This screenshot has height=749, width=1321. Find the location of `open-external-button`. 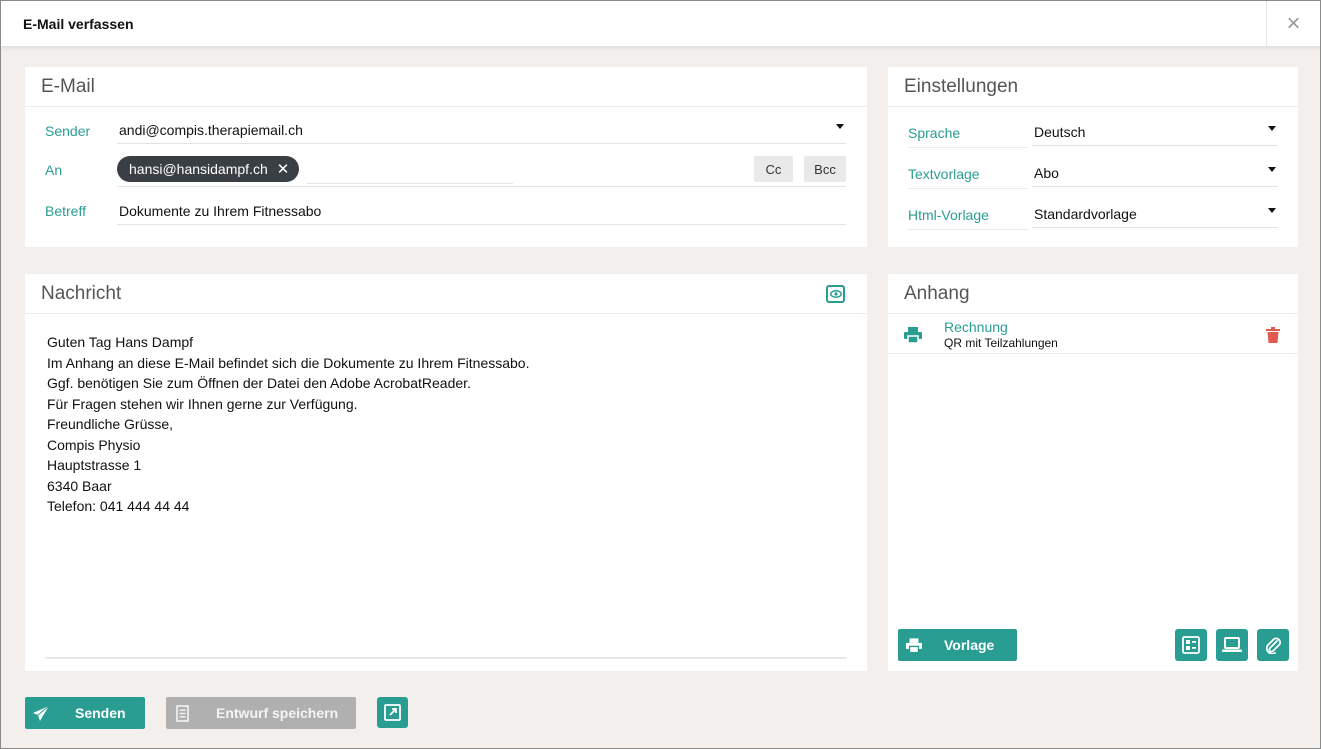

open-external-button is located at coordinates (392, 712).